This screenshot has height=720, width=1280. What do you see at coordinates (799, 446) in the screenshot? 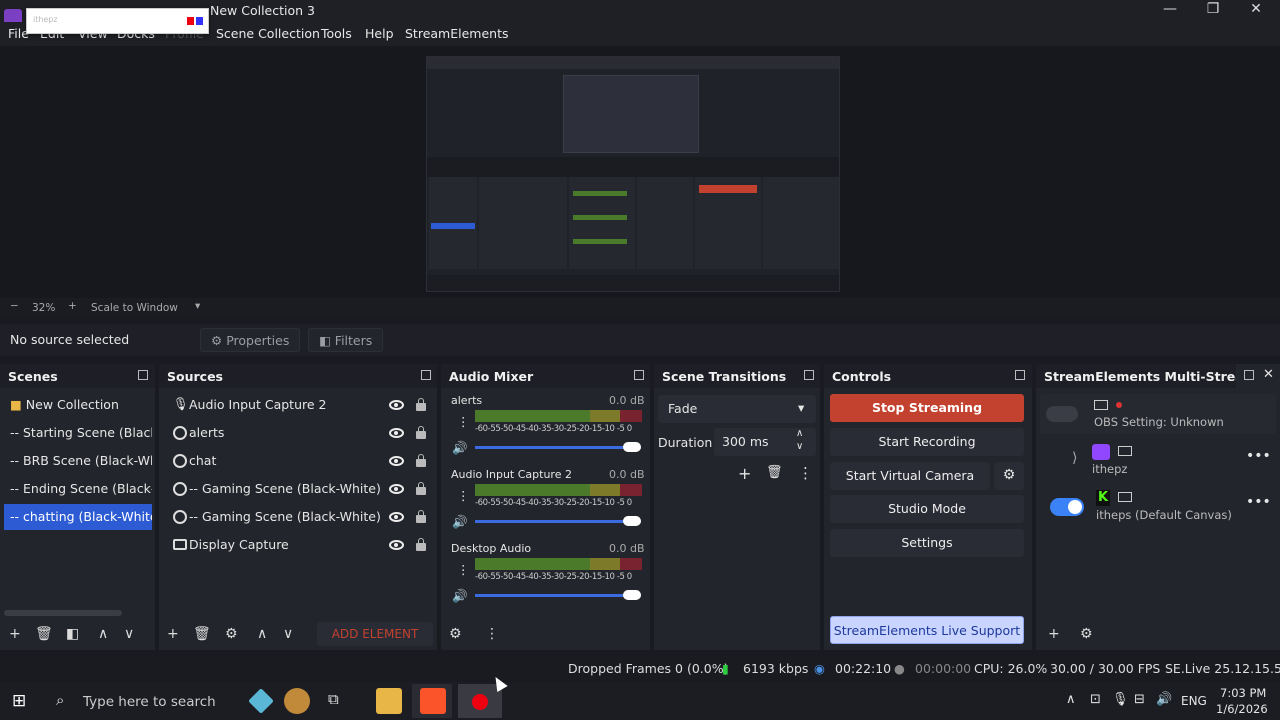
I see `spin-down-icon: ∨` at bounding box center [799, 446].